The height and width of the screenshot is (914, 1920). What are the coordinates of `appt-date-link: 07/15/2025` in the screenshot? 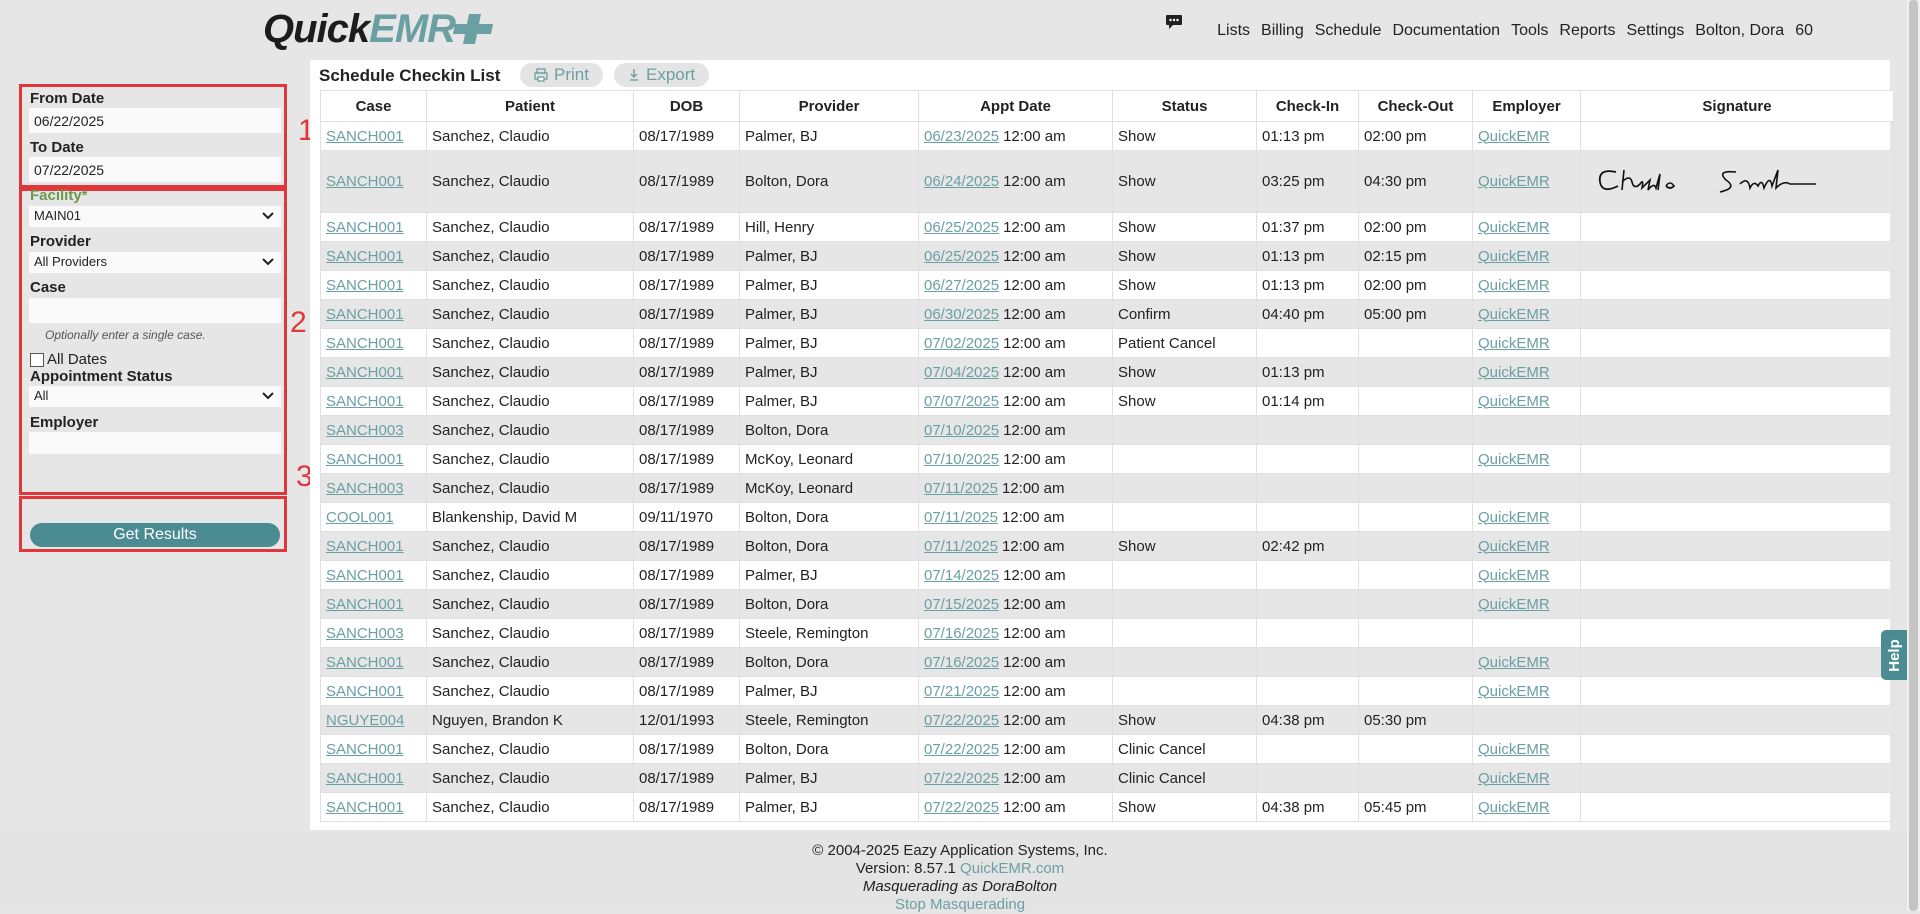 It's located at (961, 604).